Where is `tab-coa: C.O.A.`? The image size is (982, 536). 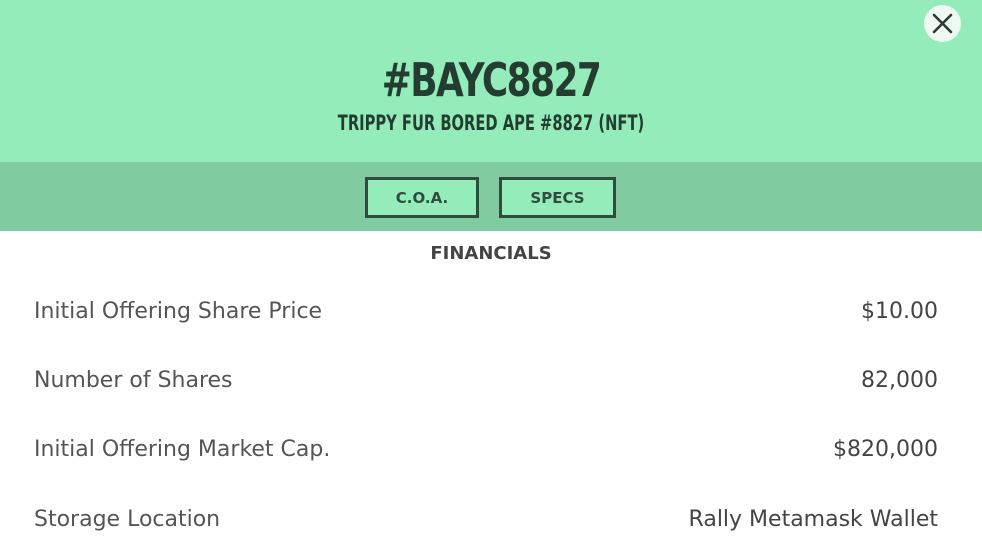
tab-coa: C.O.A. is located at coordinates (422, 197).